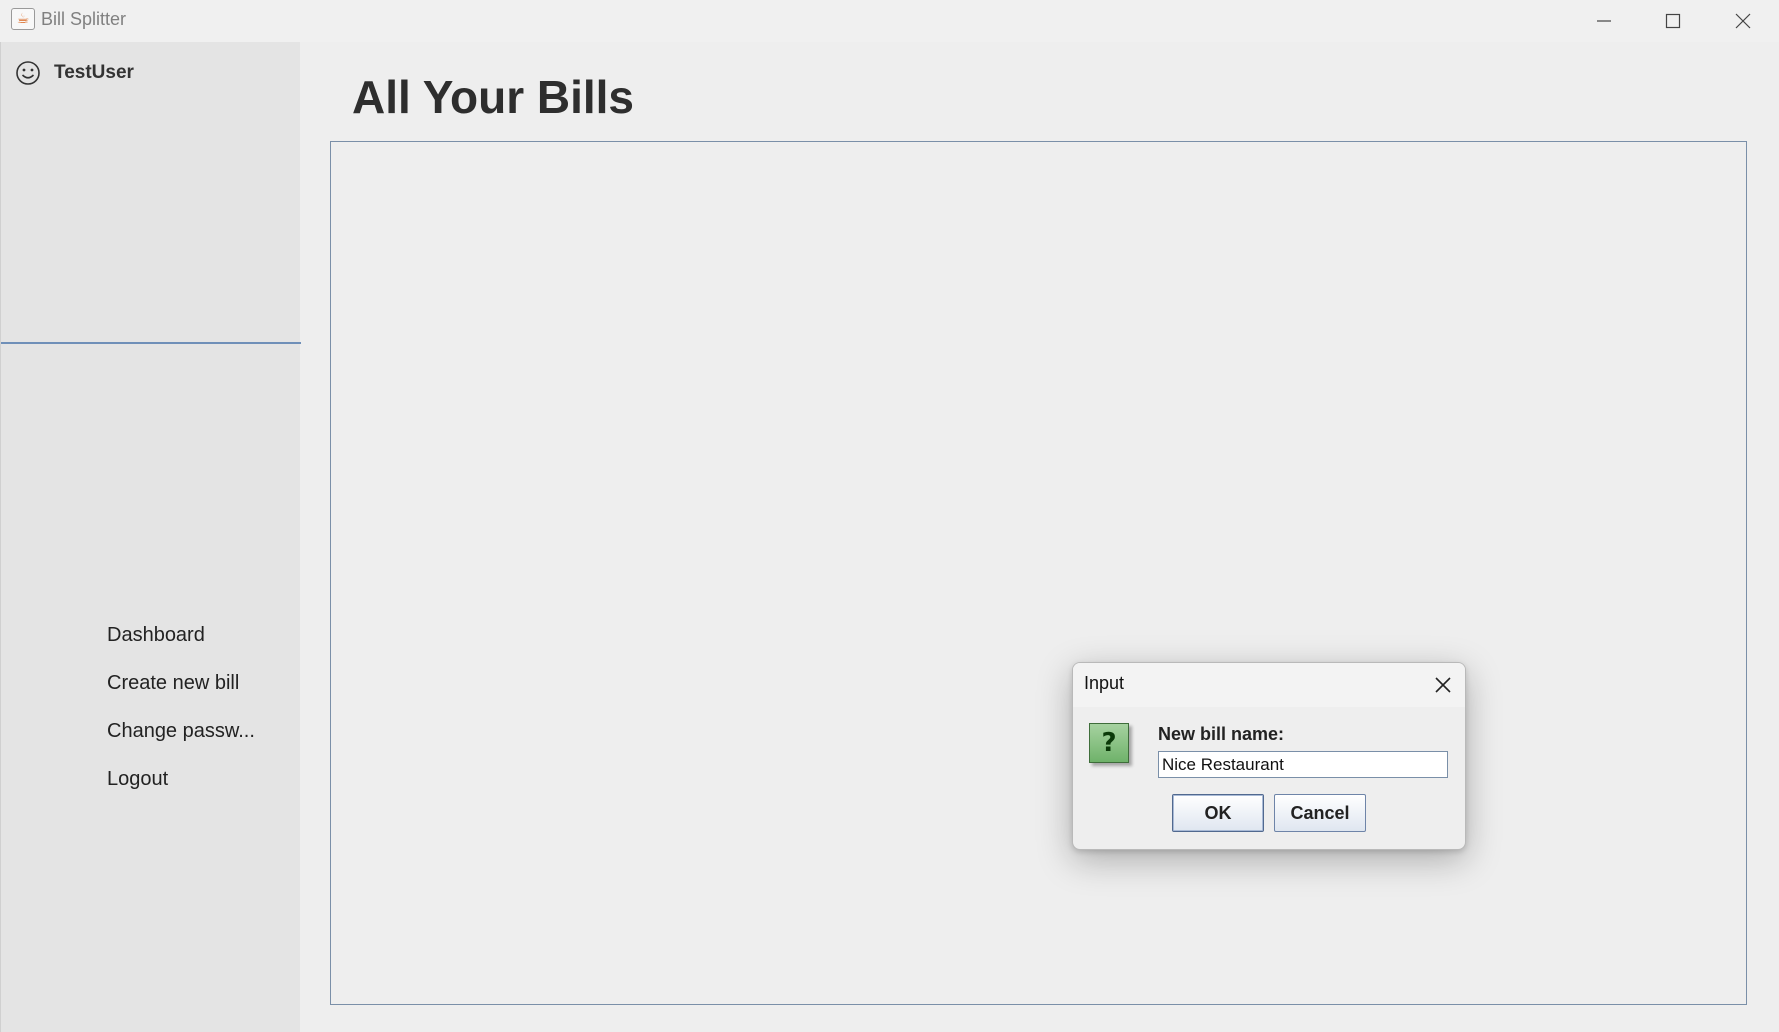 The image size is (1779, 1032). What do you see at coordinates (1303, 764) in the screenshot?
I see `bill-name-input` at bounding box center [1303, 764].